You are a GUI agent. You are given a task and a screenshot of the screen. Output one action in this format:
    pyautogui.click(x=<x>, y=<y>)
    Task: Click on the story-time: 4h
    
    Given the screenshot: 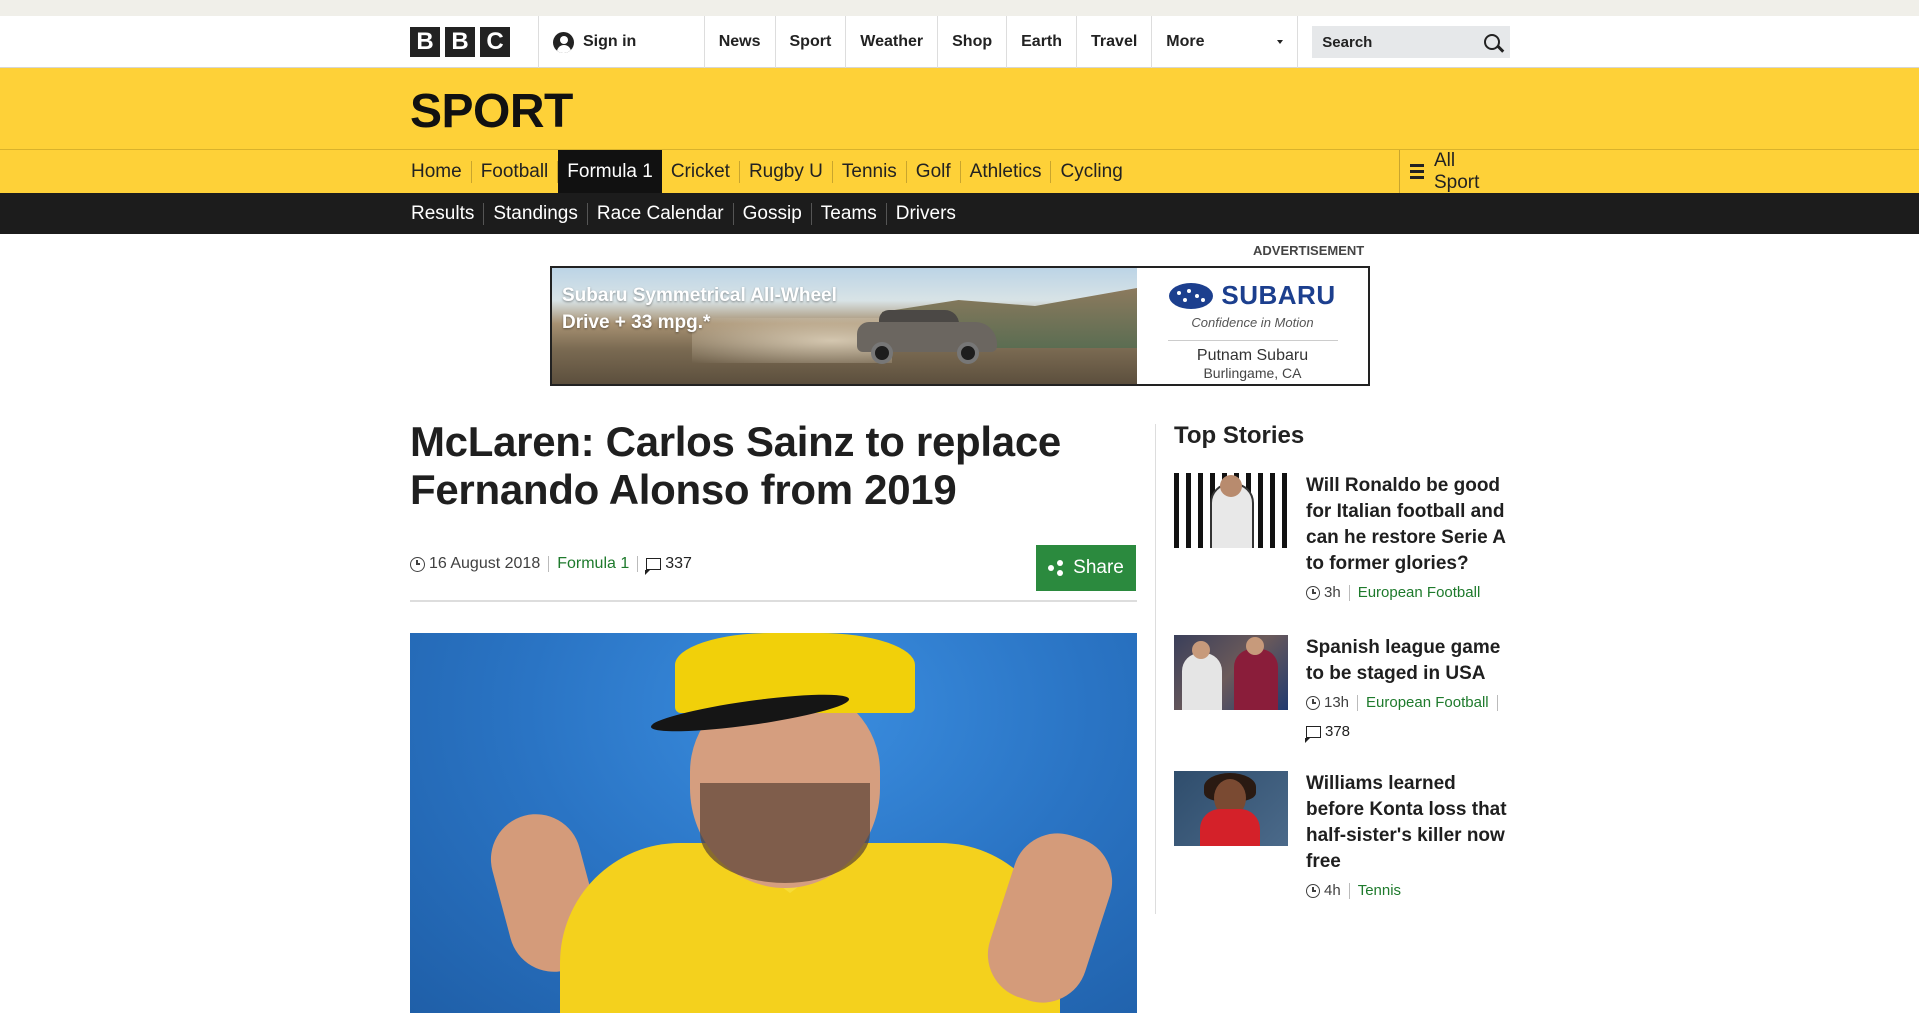 What is the action you would take?
    pyautogui.click(x=1332, y=890)
    